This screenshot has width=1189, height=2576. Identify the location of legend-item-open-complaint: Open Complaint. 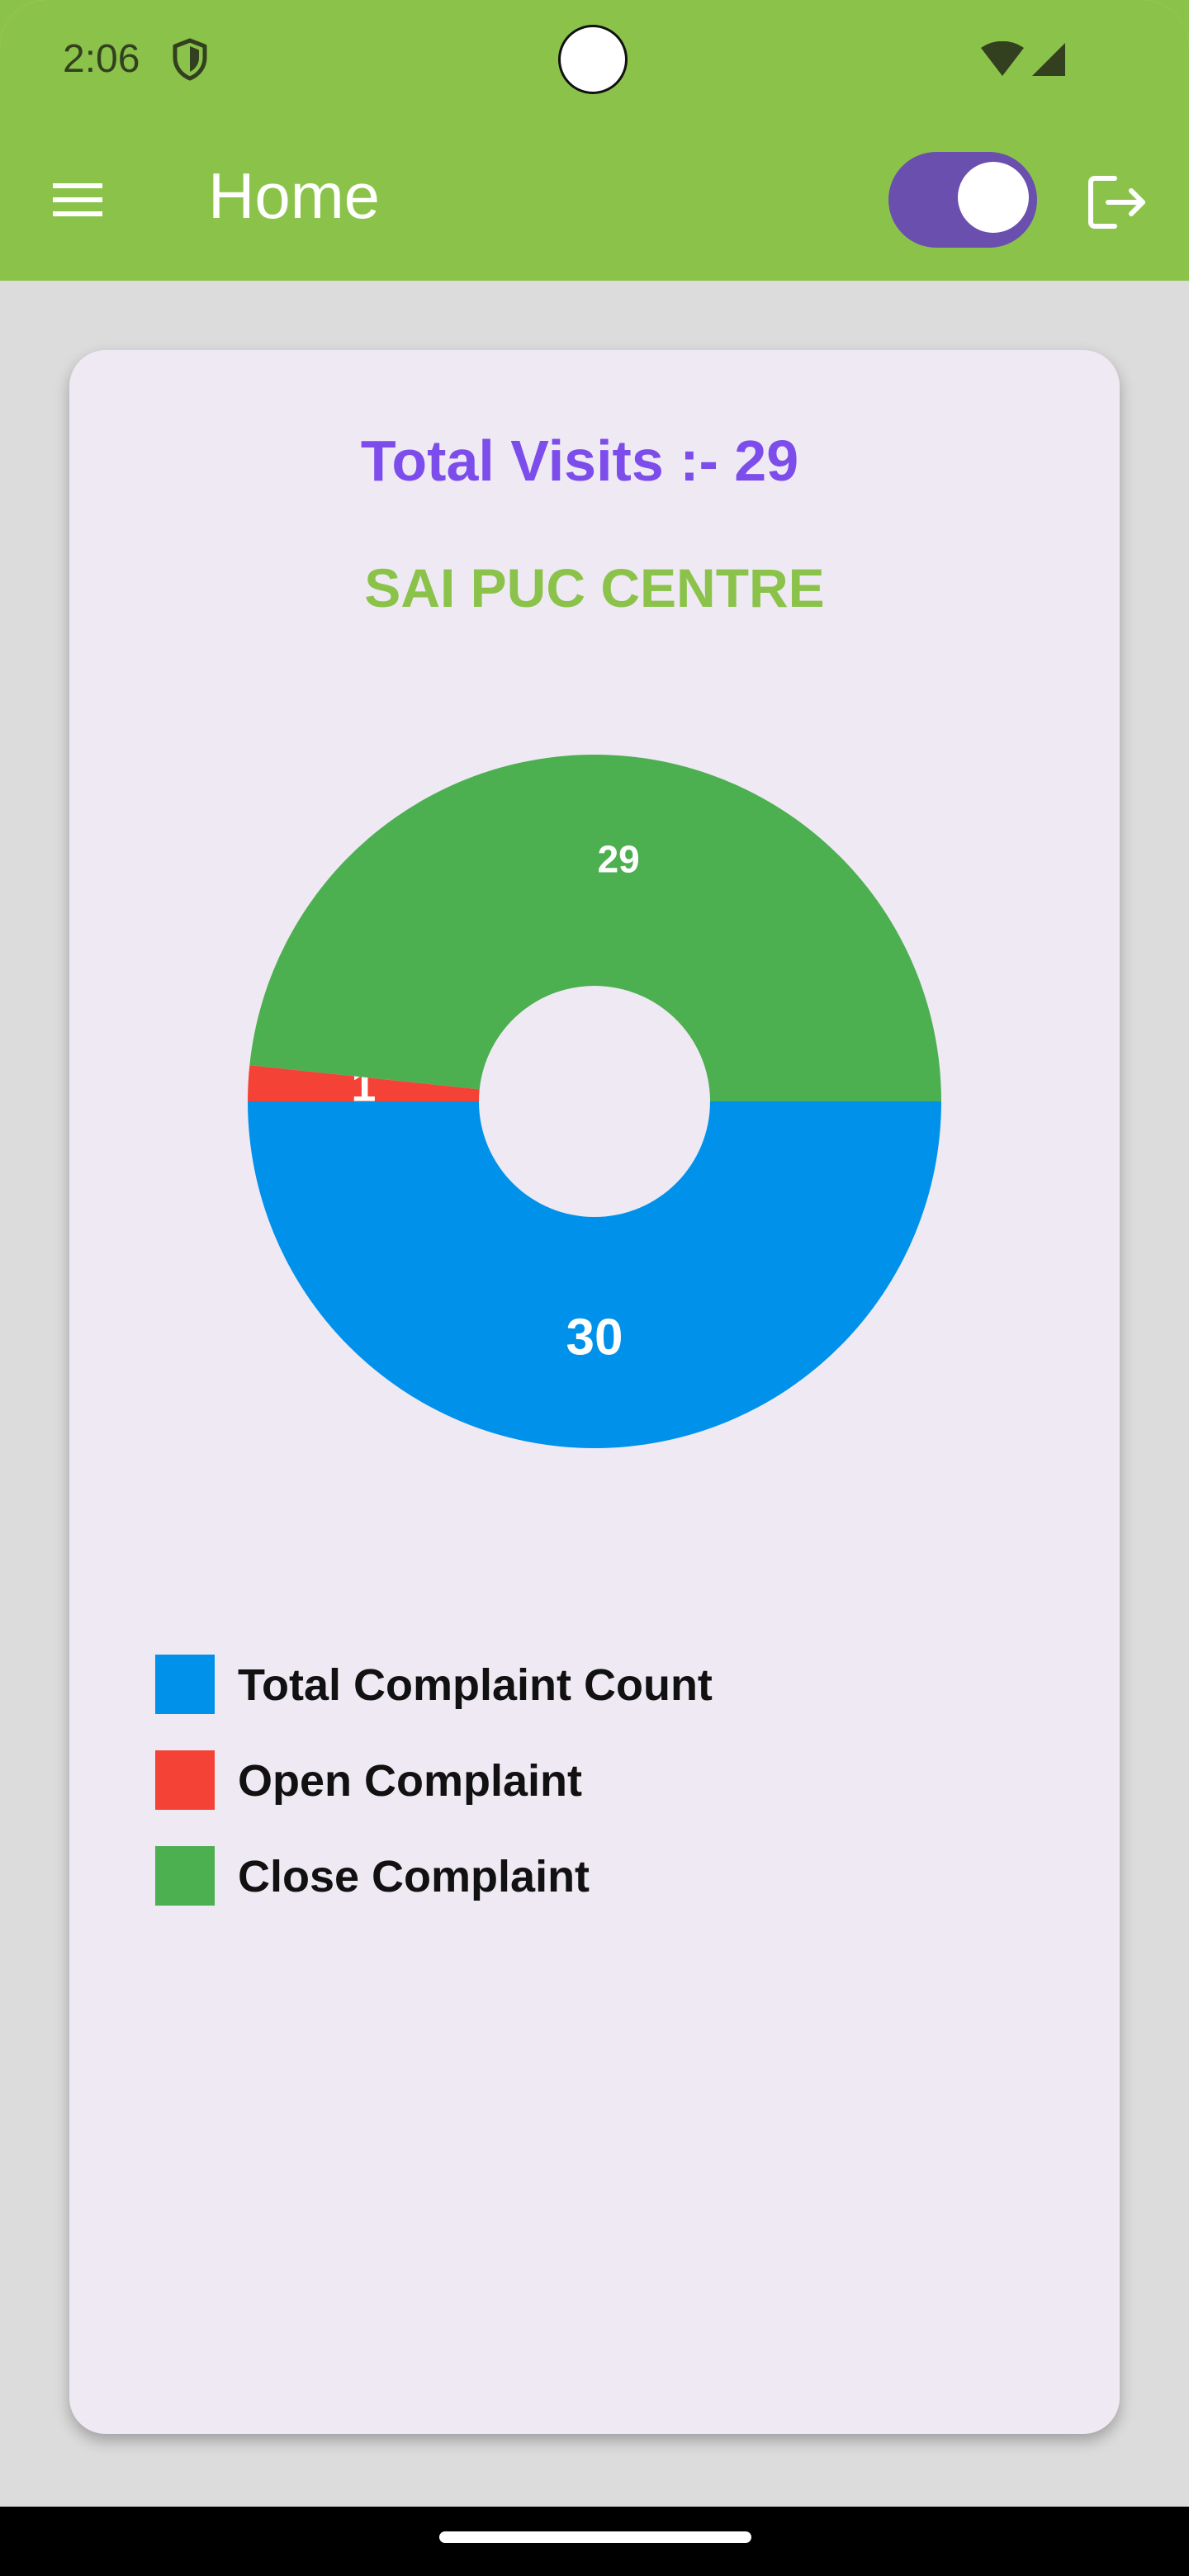
(526, 1780).